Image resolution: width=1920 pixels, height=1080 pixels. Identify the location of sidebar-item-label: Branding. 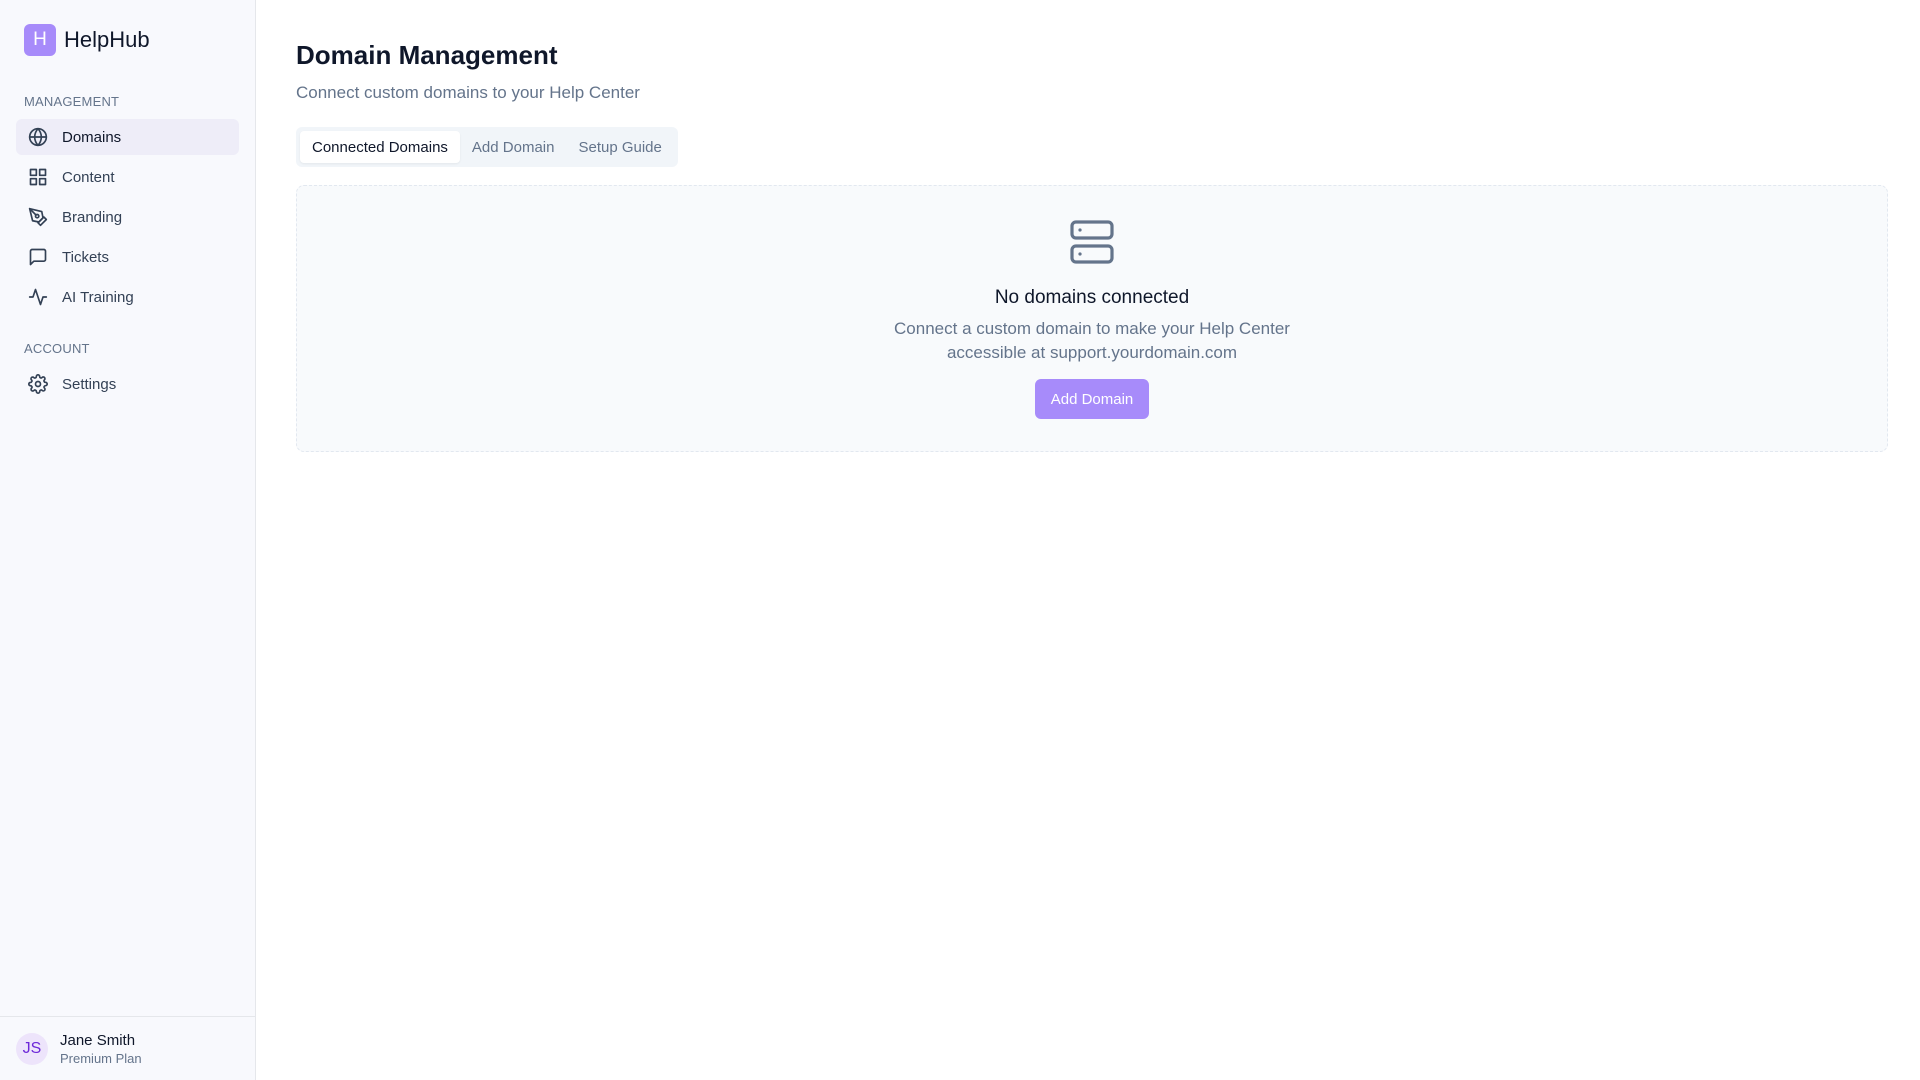
(92, 217).